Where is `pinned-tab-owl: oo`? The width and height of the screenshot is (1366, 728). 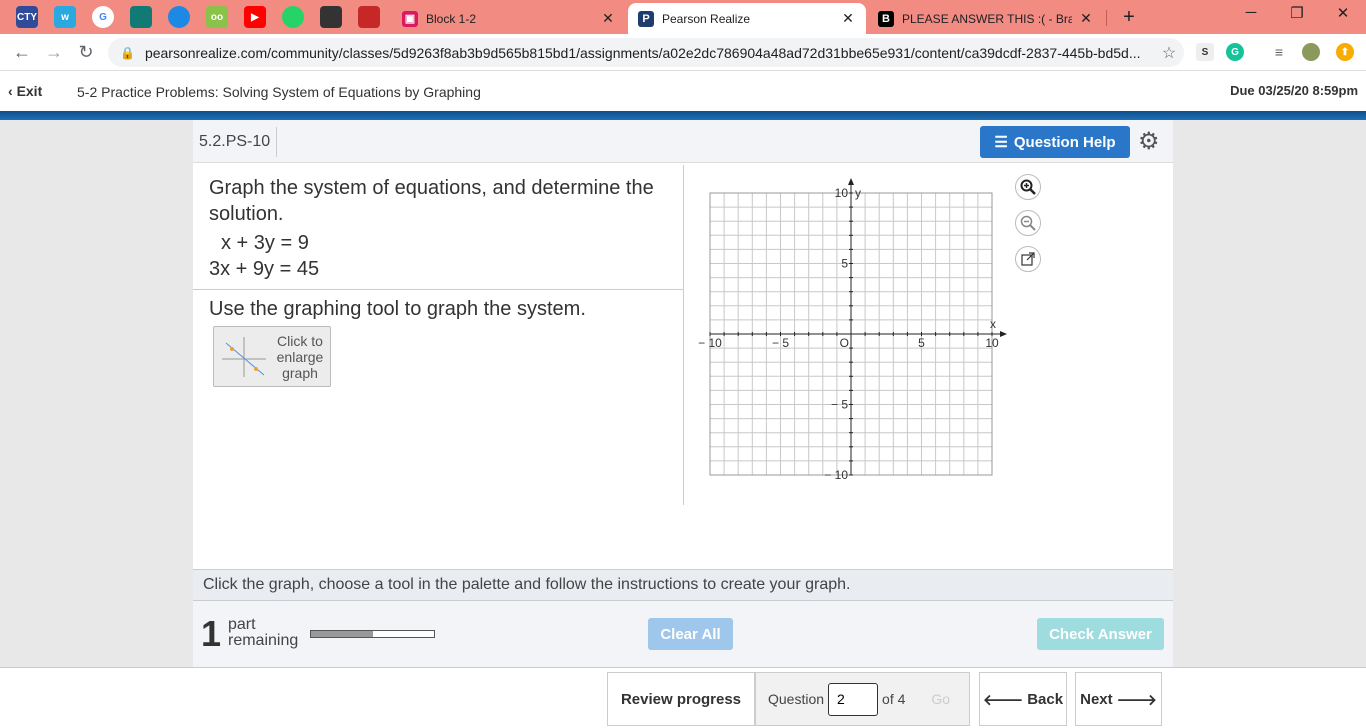
pinned-tab-owl: oo is located at coordinates (217, 17).